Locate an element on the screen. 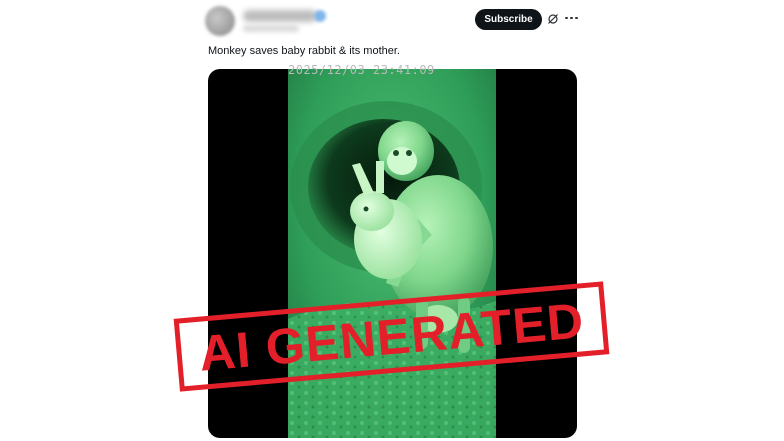 The width and height of the screenshot is (784, 441). more-options-icon is located at coordinates (571, 18).